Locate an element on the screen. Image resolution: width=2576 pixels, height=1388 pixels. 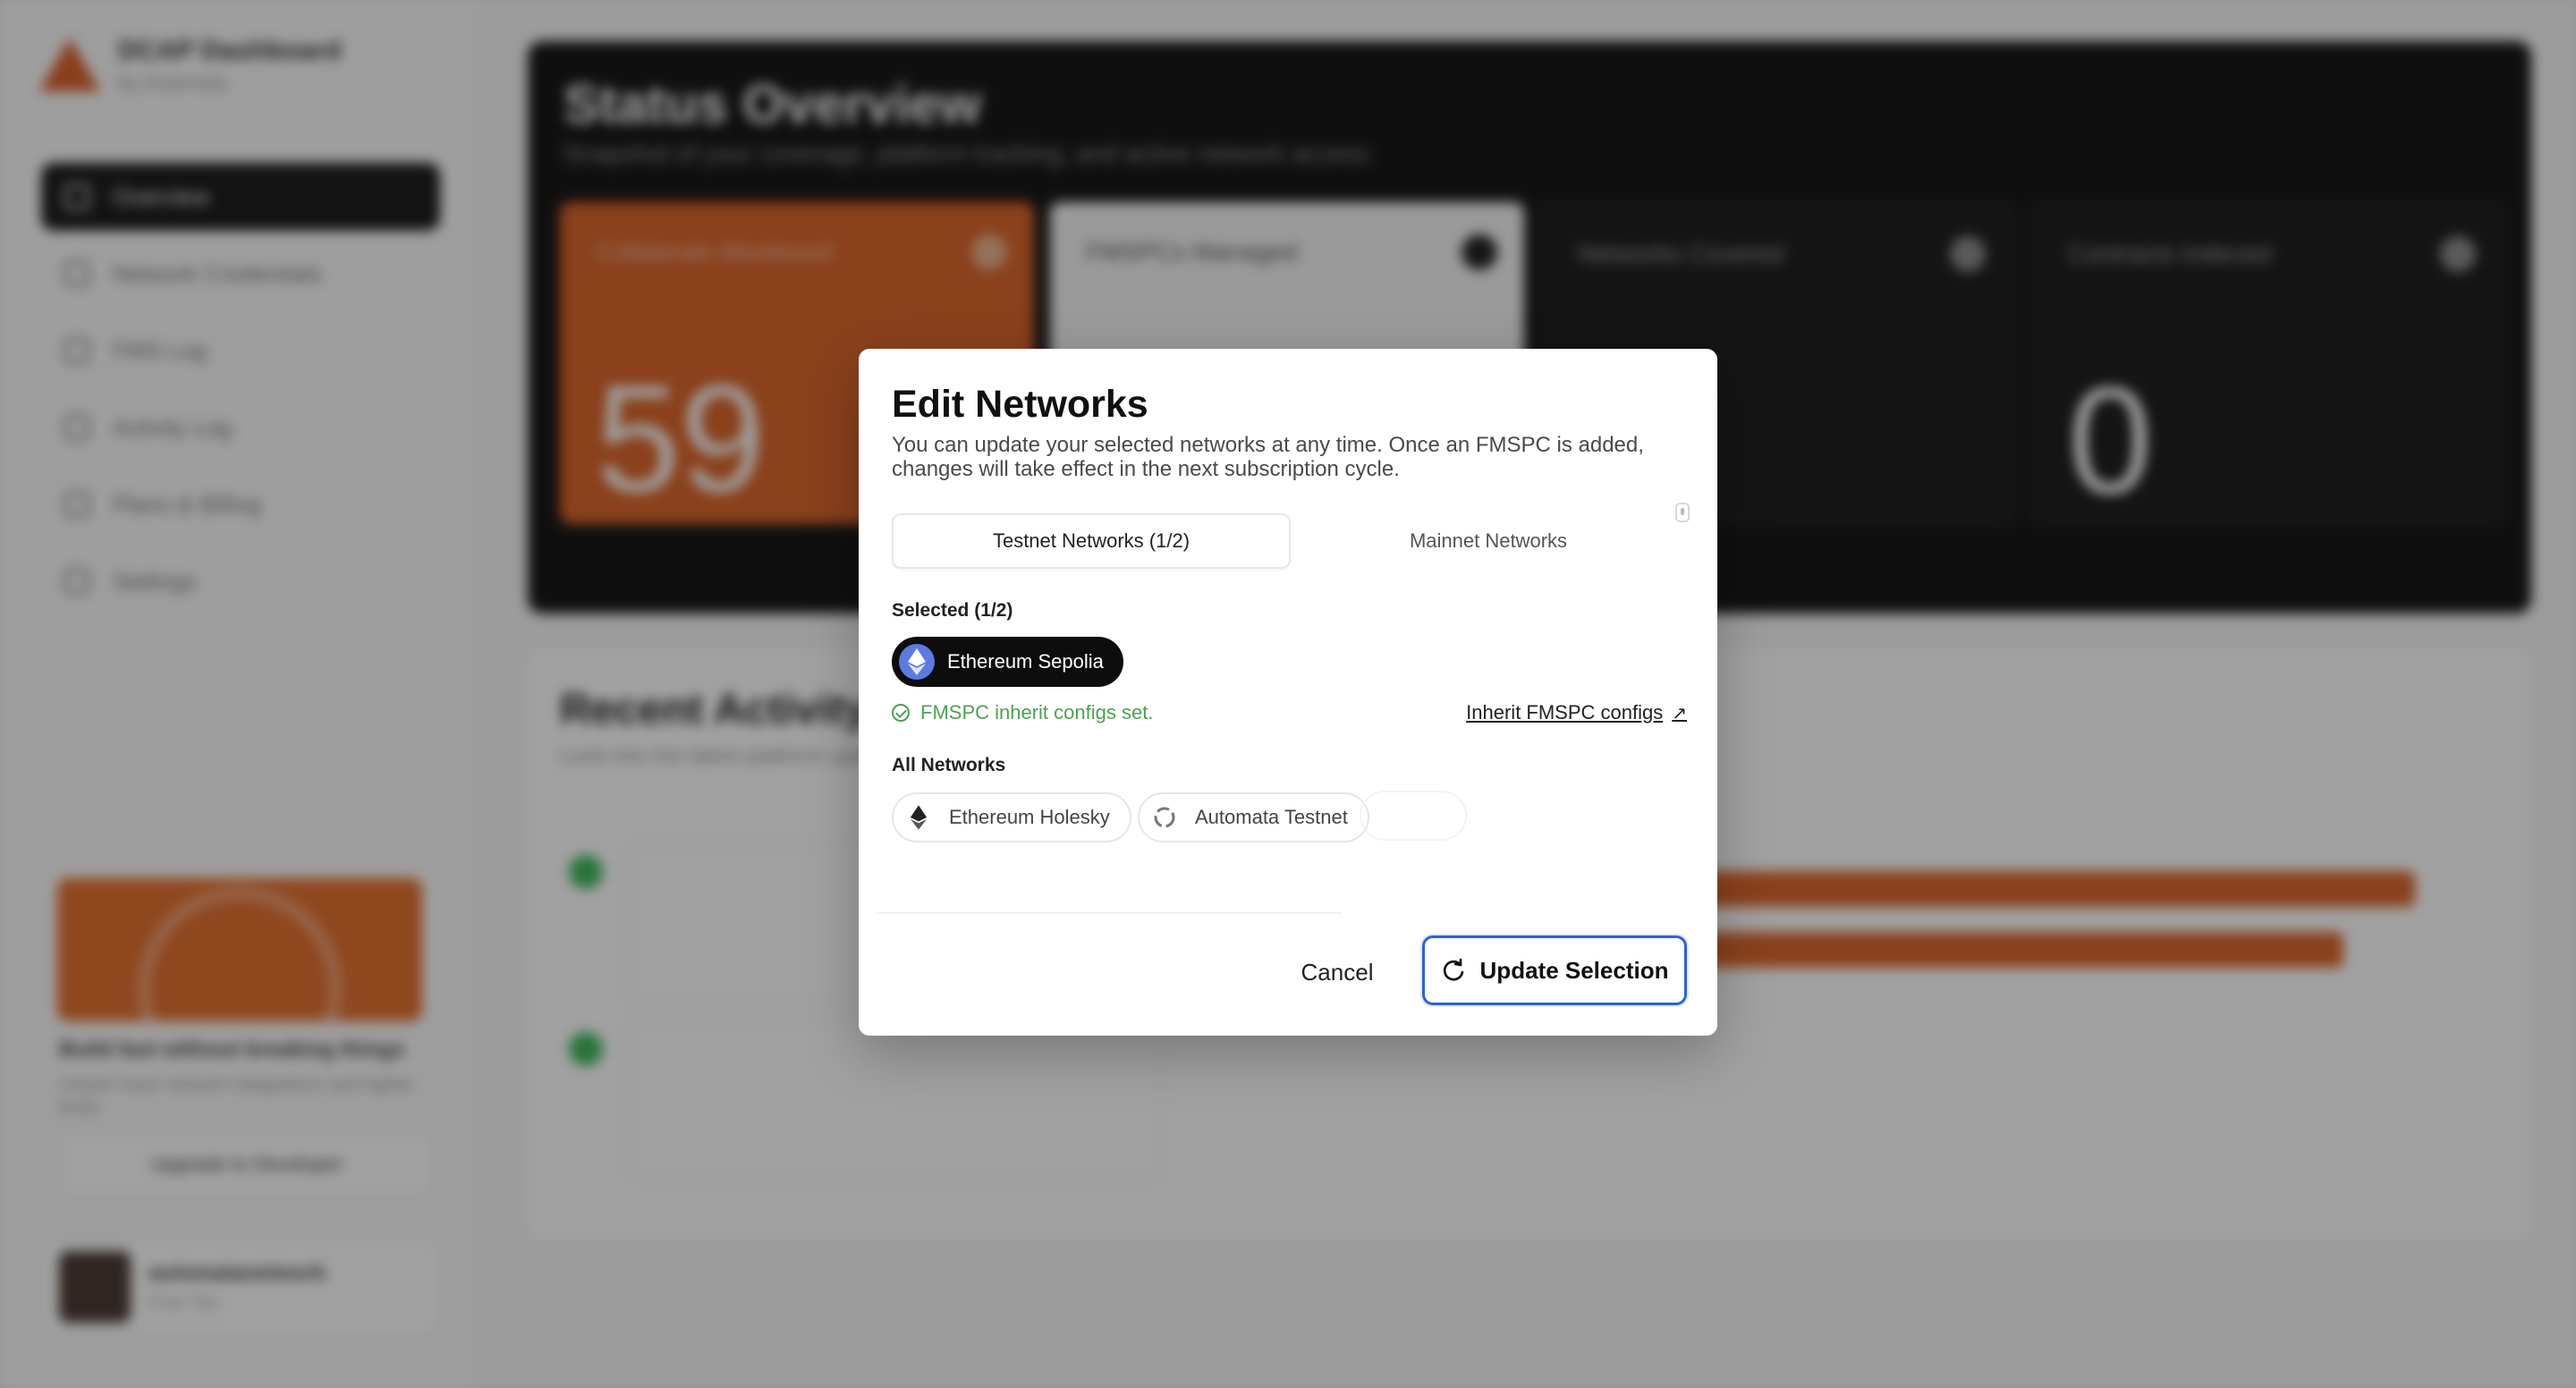
all-networks-label: All Networks is located at coordinates (949, 765).